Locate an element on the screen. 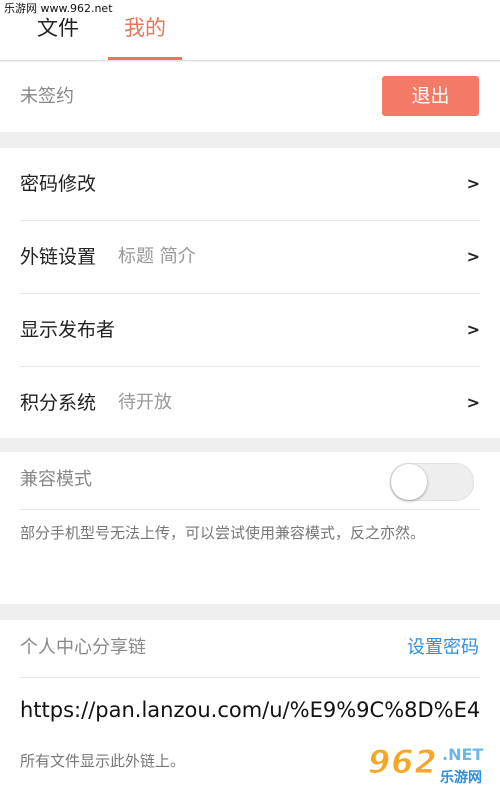 The height and width of the screenshot is (799, 500). toggle-knob is located at coordinates (409, 482).